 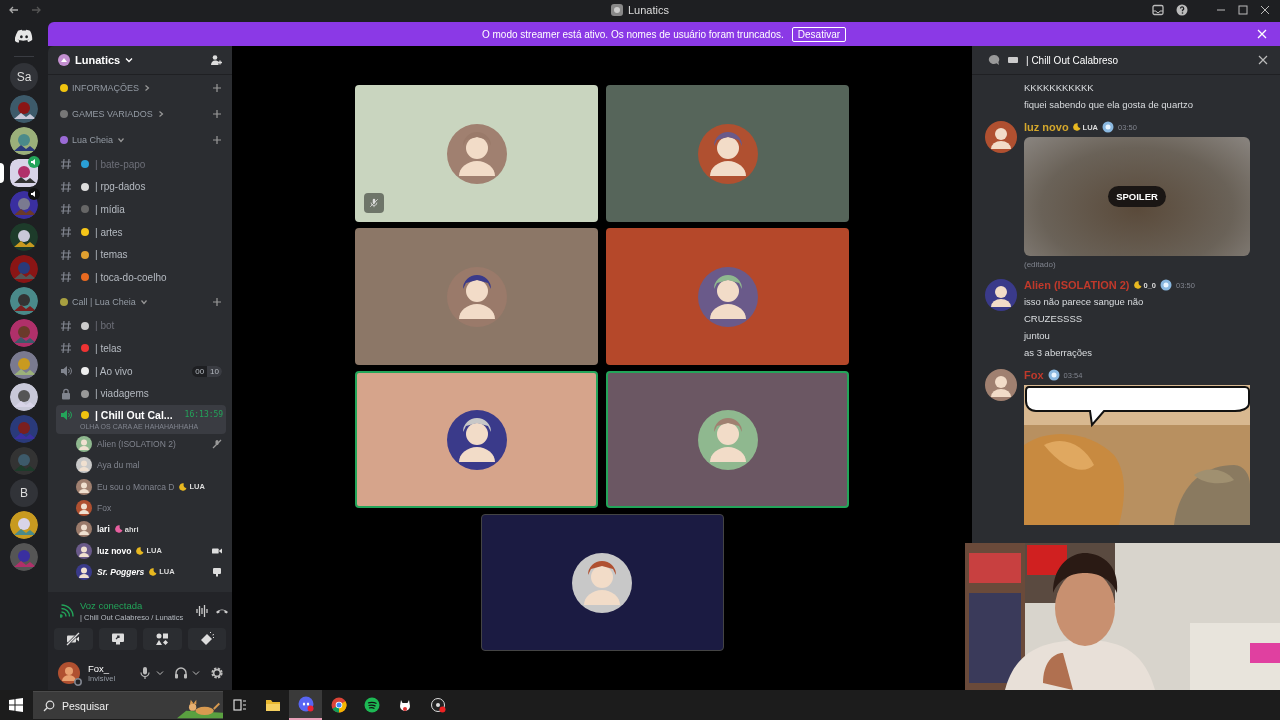 I want to click on channel-name: | bot, so click(x=105, y=326).